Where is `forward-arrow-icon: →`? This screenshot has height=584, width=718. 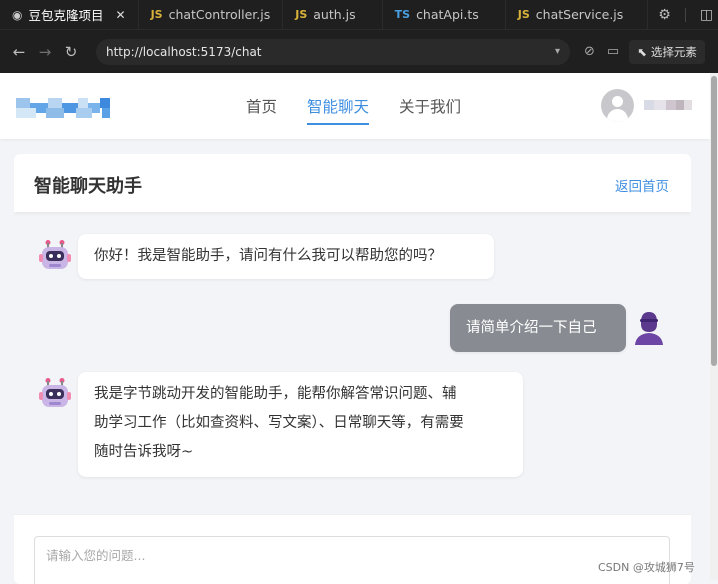 forward-arrow-icon: → is located at coordinates (45, 52).